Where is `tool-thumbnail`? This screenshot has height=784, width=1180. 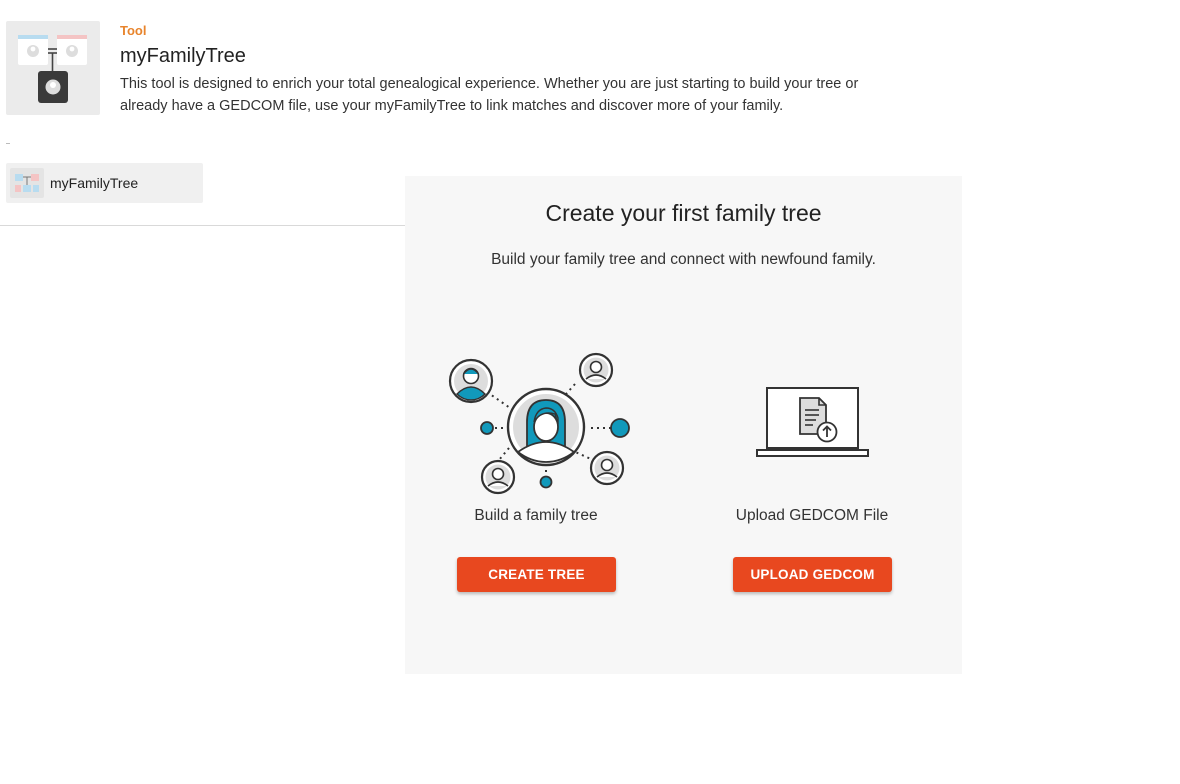 tool-thumbnail is located at coordinates (53, 68).